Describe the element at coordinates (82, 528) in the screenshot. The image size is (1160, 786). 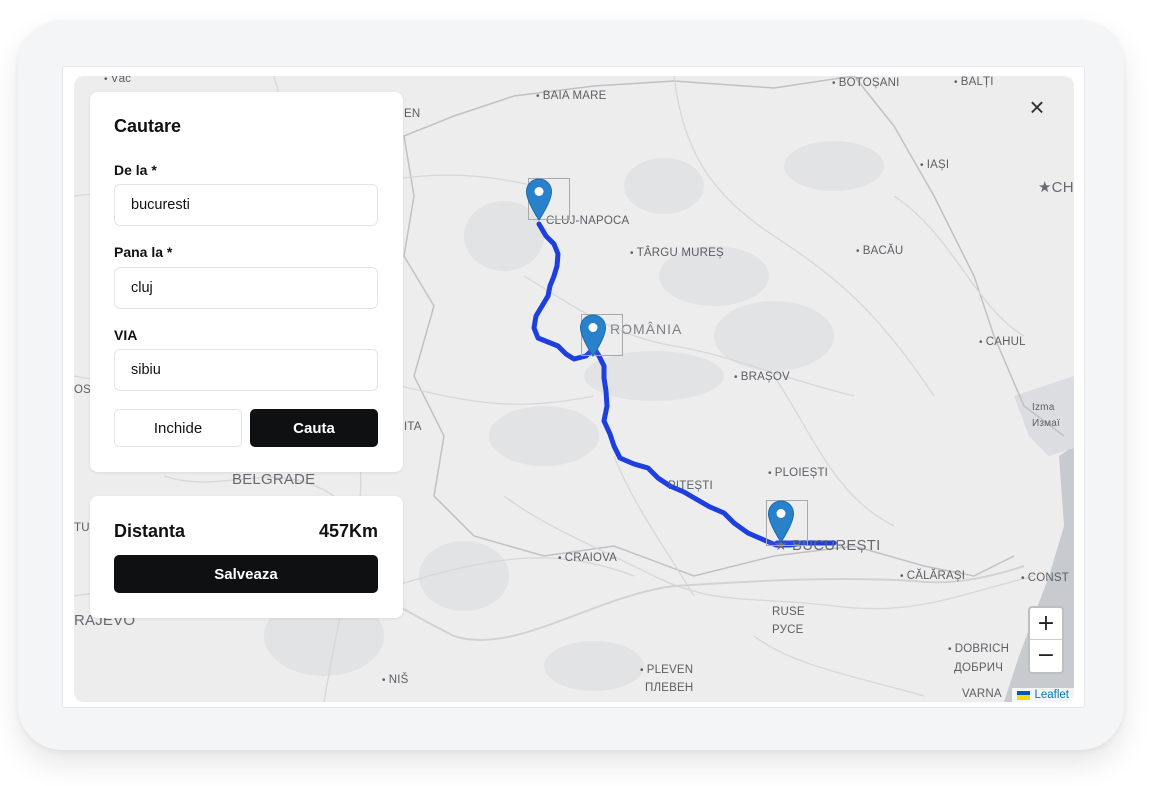
I see `label-edge-tu: TU` at that location.